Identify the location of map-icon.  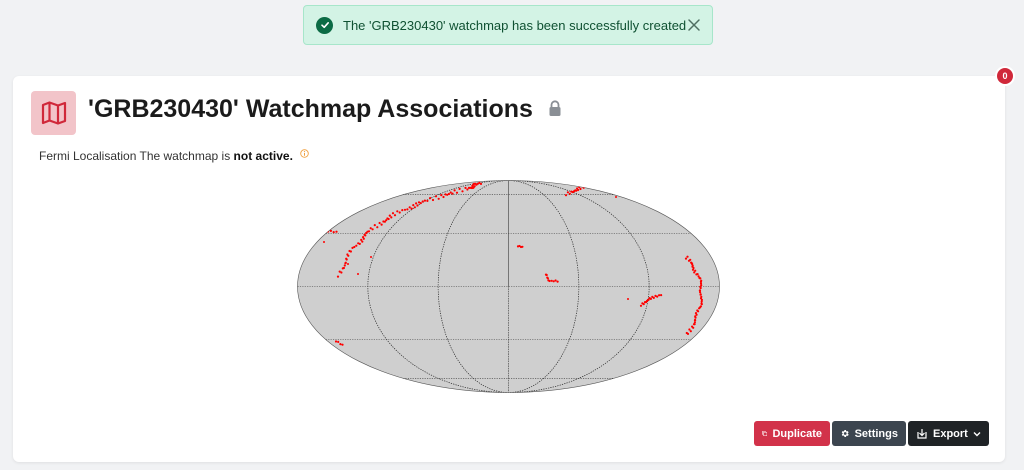
(53, 113).